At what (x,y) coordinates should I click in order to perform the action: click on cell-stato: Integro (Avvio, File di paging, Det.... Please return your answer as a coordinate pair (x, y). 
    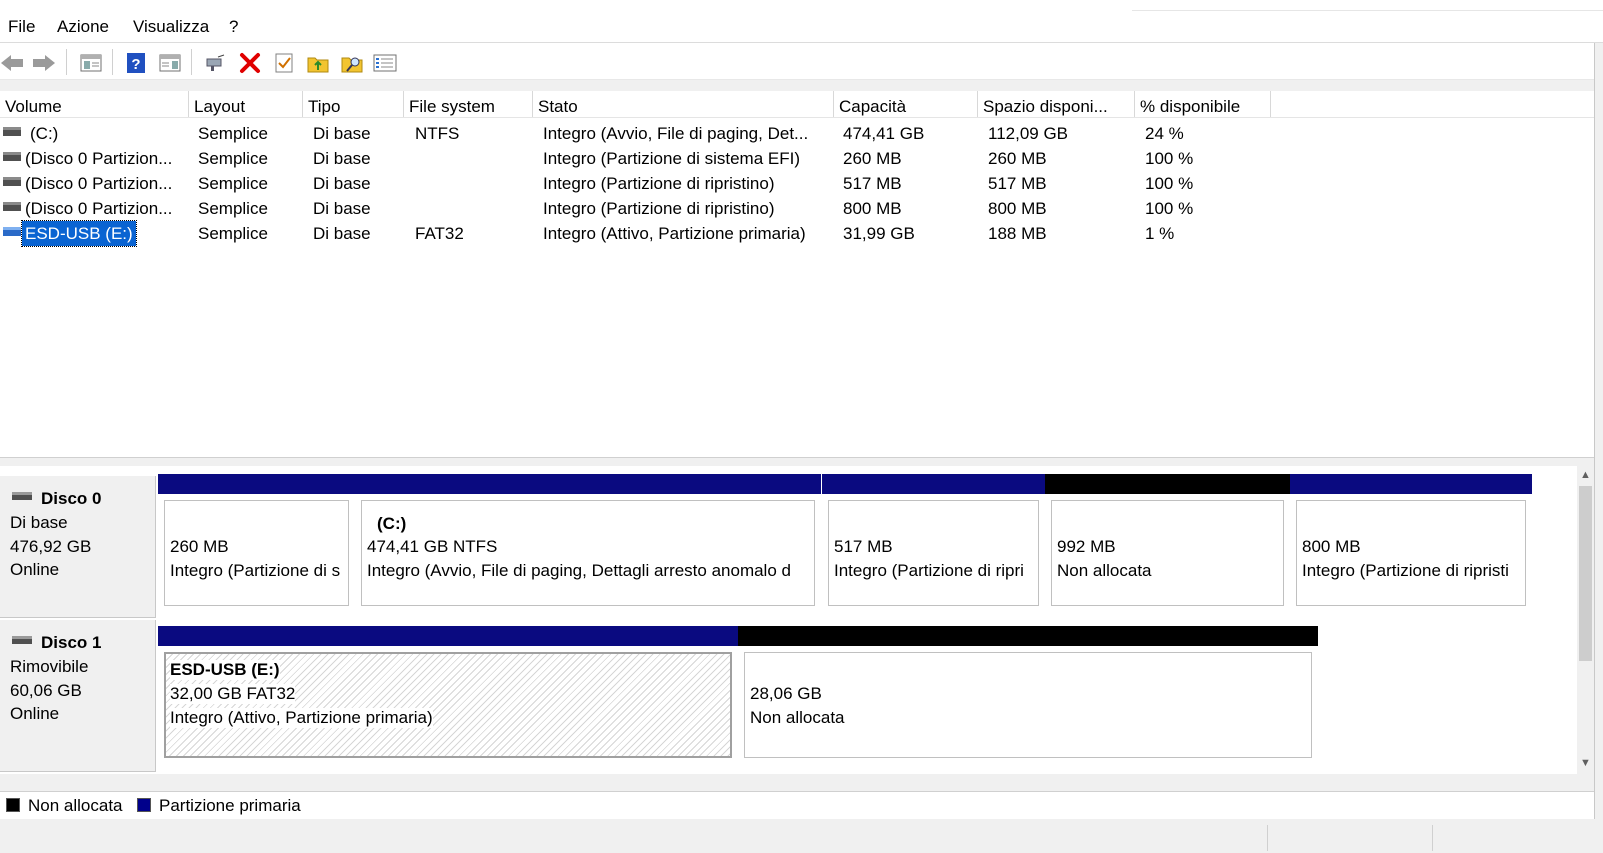
    Looking at the image, I should click on (676, 133).